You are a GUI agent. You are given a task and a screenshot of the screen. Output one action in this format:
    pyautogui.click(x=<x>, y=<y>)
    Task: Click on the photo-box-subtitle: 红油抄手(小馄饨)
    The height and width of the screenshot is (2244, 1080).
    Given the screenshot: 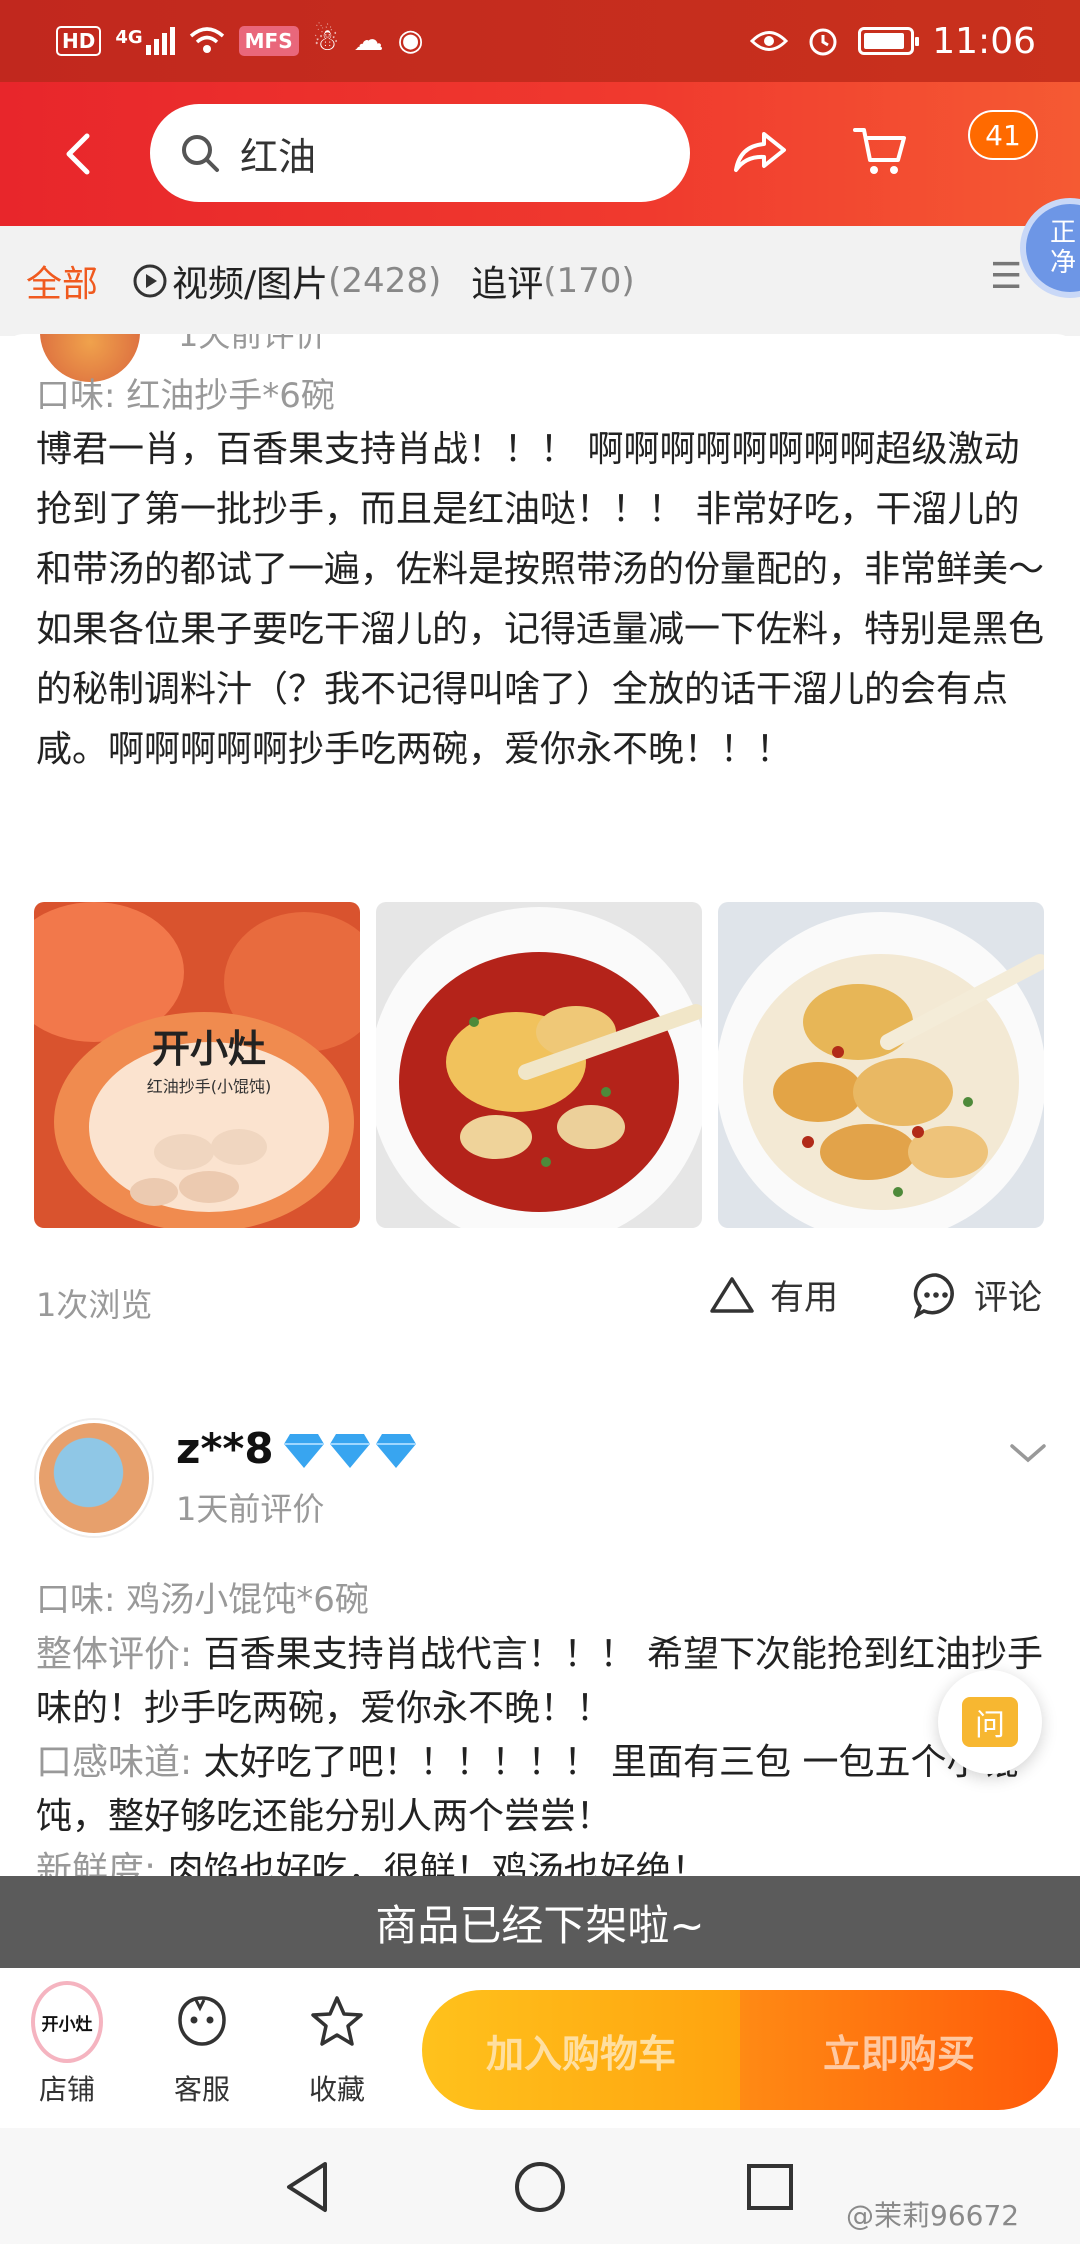 What is the action you would take?
    pyautogui.click(x=209, y=1086)
    